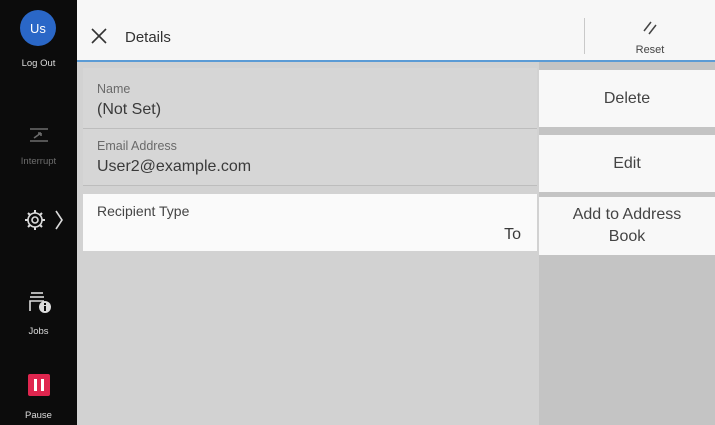 This screenshot has height=425, width=715. I want to click on avatar-text: Us, so click(38, 28).